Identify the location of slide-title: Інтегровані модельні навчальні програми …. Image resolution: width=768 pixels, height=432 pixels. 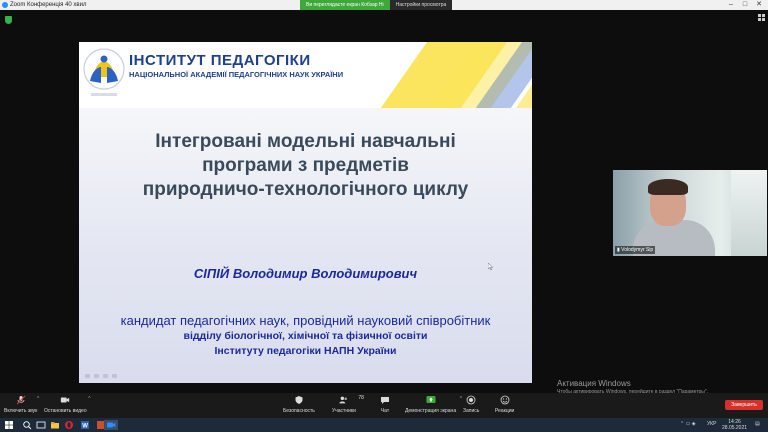
(305, 166).